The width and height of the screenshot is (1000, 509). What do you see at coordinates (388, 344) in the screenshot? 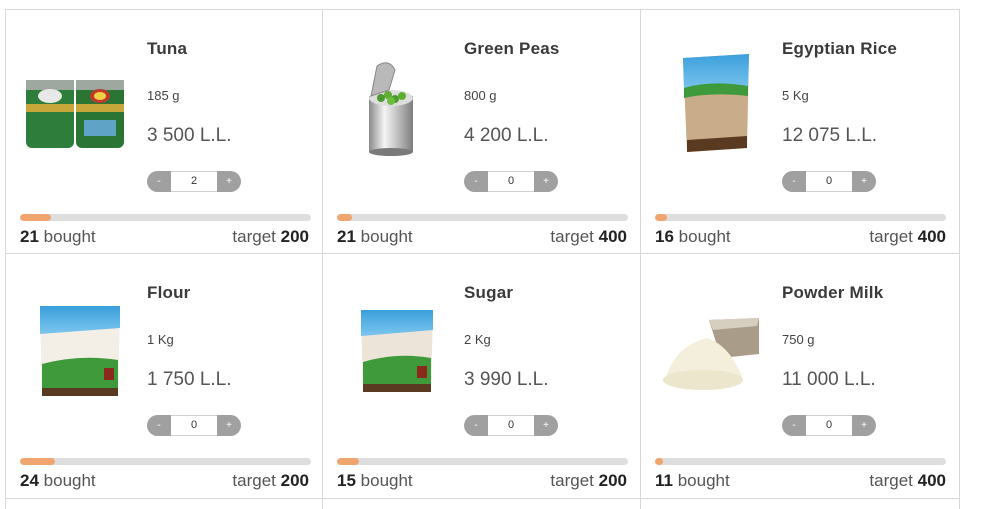
I see `sugar-bag-image` at bounding box center [388, 344].